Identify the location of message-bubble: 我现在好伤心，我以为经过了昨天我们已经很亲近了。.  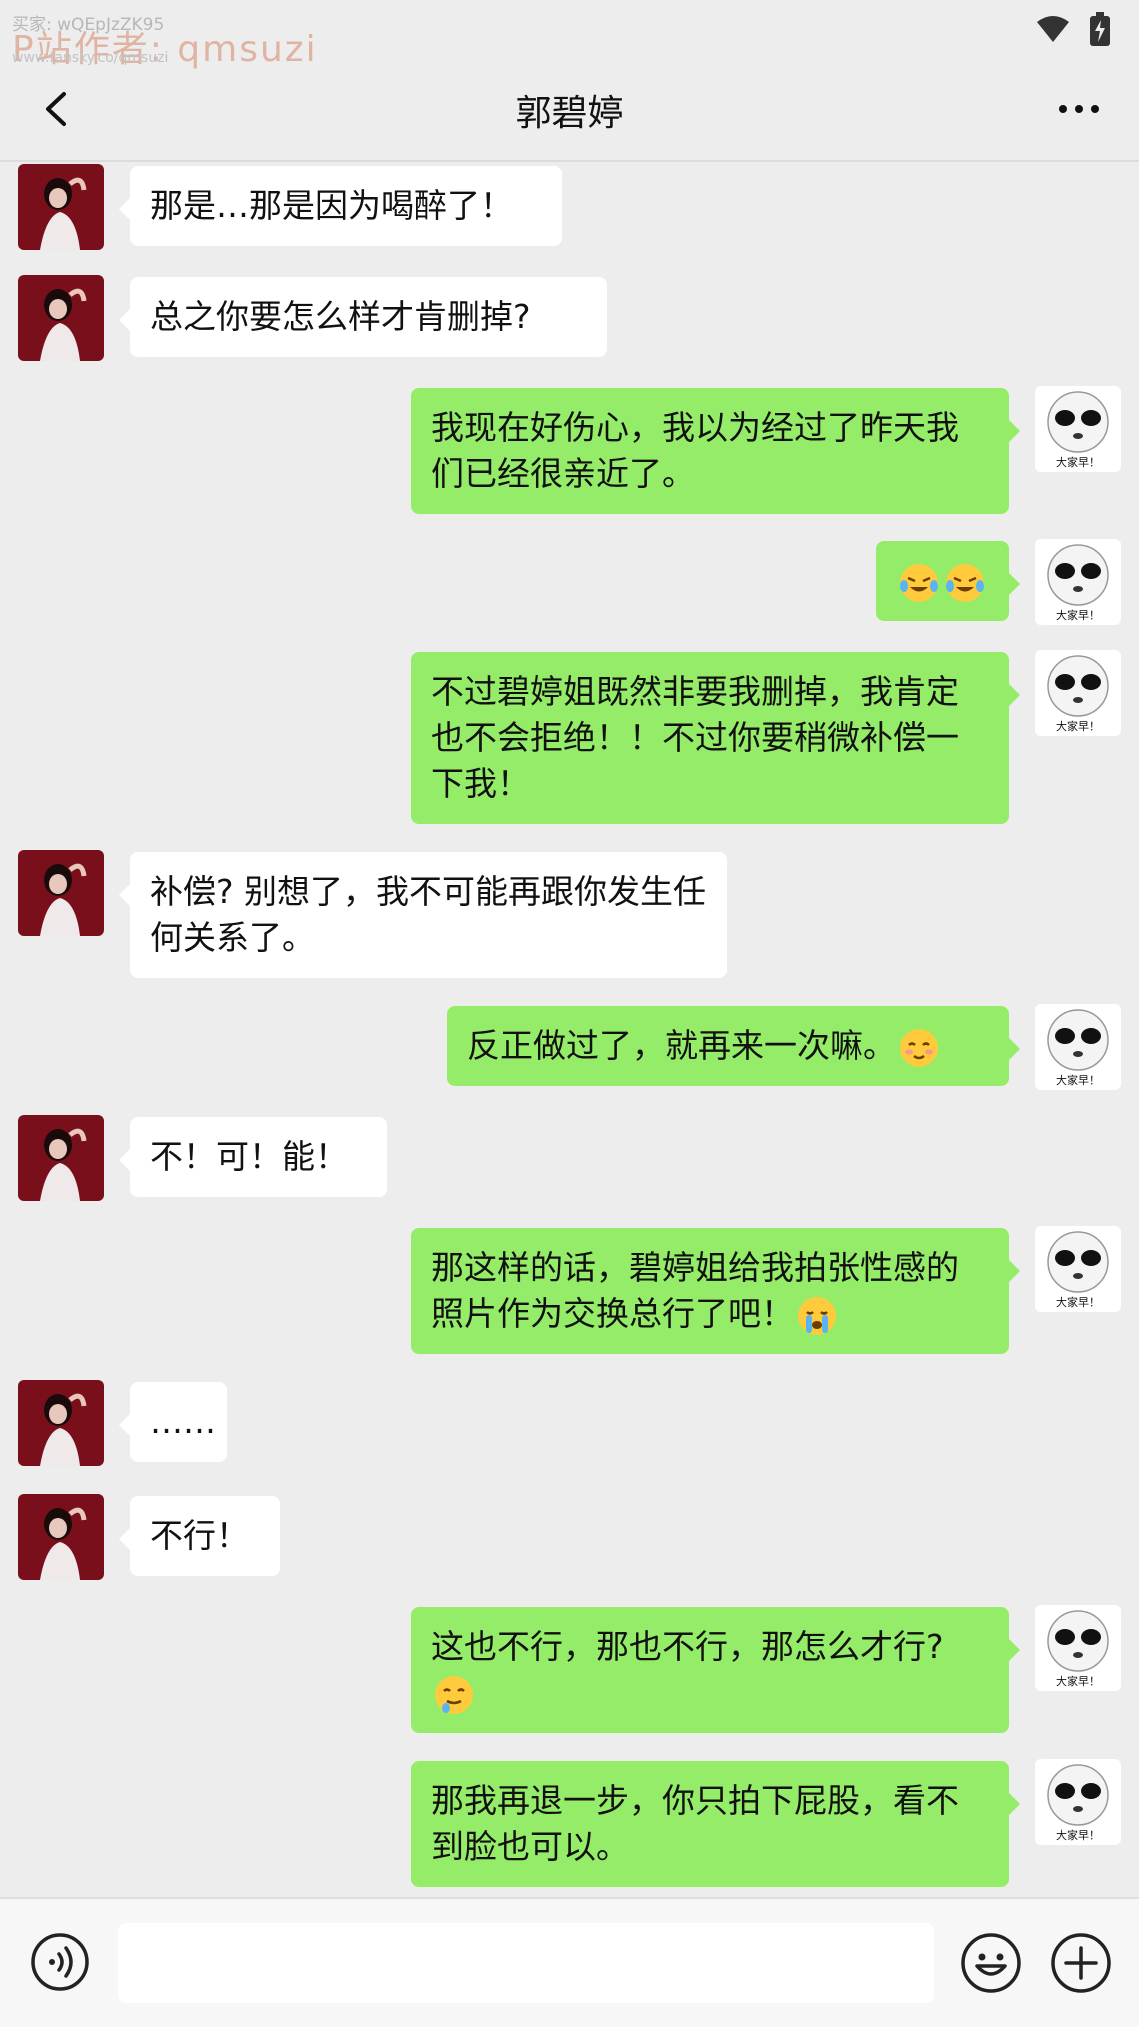
(715, 451).